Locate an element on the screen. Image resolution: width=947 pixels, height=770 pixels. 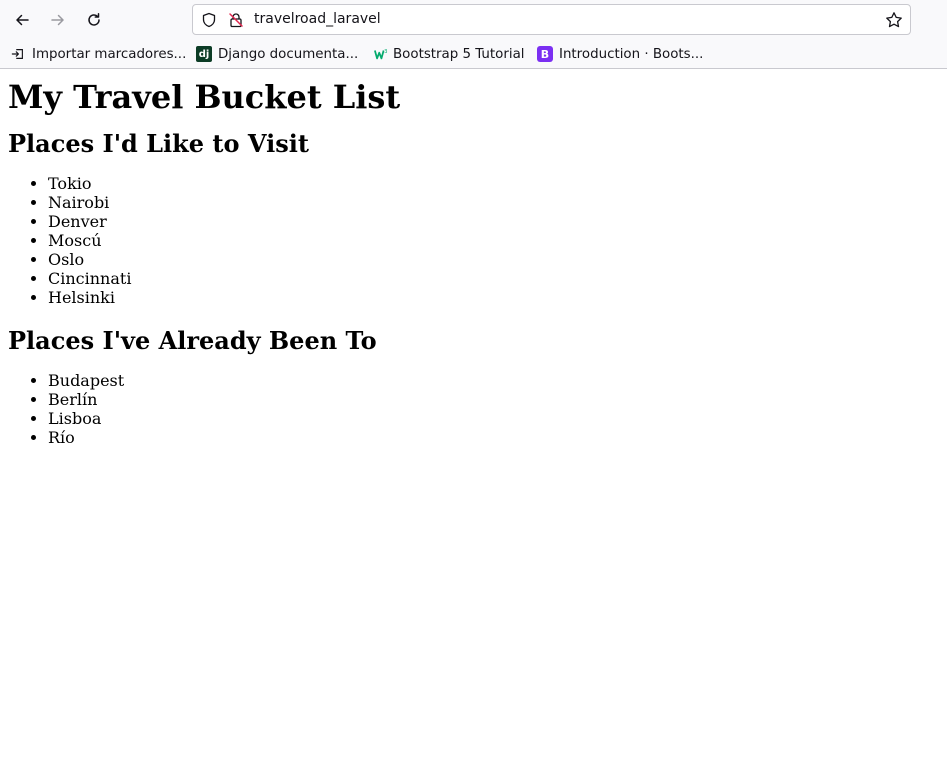
bookmark-bootstrap-tutorial: 3 Bootstrap 5 Tutorial is located at coordinates (449, 54).